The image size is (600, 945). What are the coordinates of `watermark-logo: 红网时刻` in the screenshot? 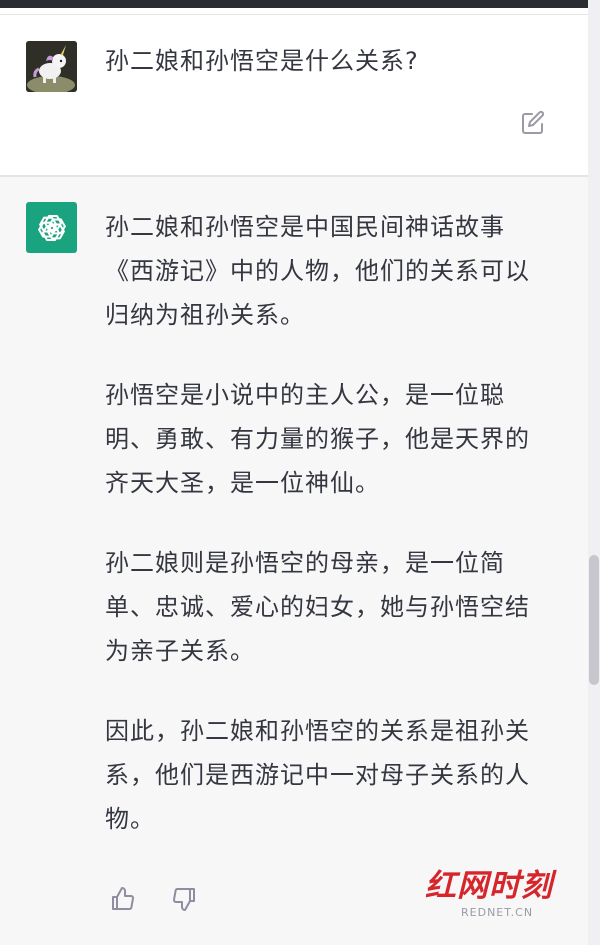 It's located at (489, 886).